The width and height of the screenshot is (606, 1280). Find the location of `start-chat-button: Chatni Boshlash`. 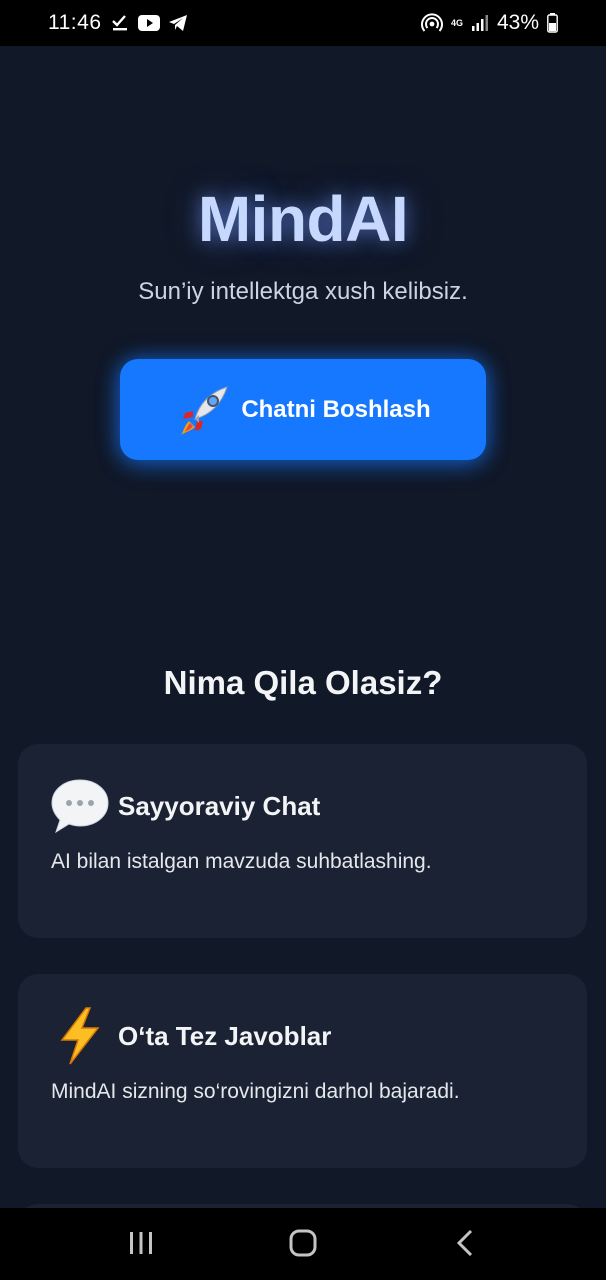

start-chat-button: Chatni Boshlash is located at coordinates (303, 409).